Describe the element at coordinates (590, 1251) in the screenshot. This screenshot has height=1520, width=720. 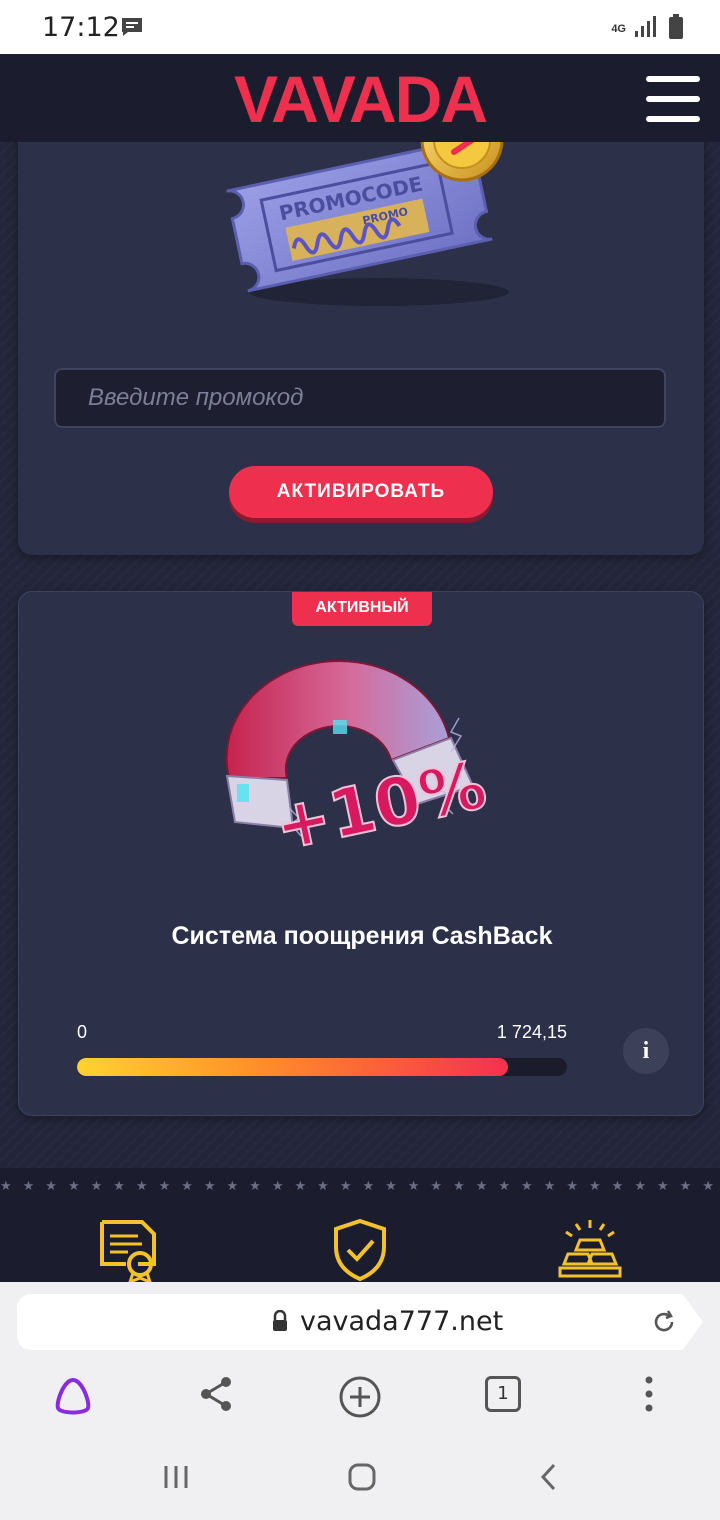
I see `gold-bars-icon` at that location.